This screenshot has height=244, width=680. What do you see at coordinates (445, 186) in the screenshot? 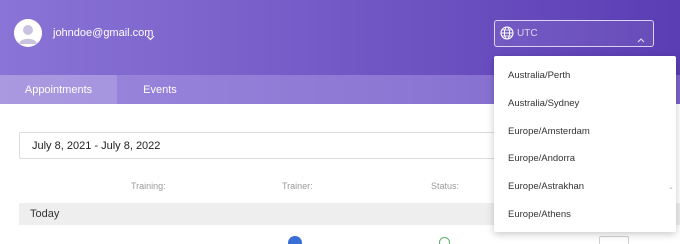
I see `column-header-status: Status:` at bounding box center [445, 186].